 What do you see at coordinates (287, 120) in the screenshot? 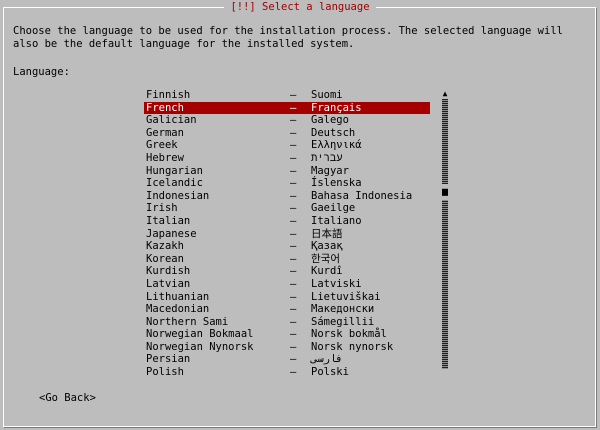
I see `language-item: Galician – Galego` at bounding box center [287, 120].